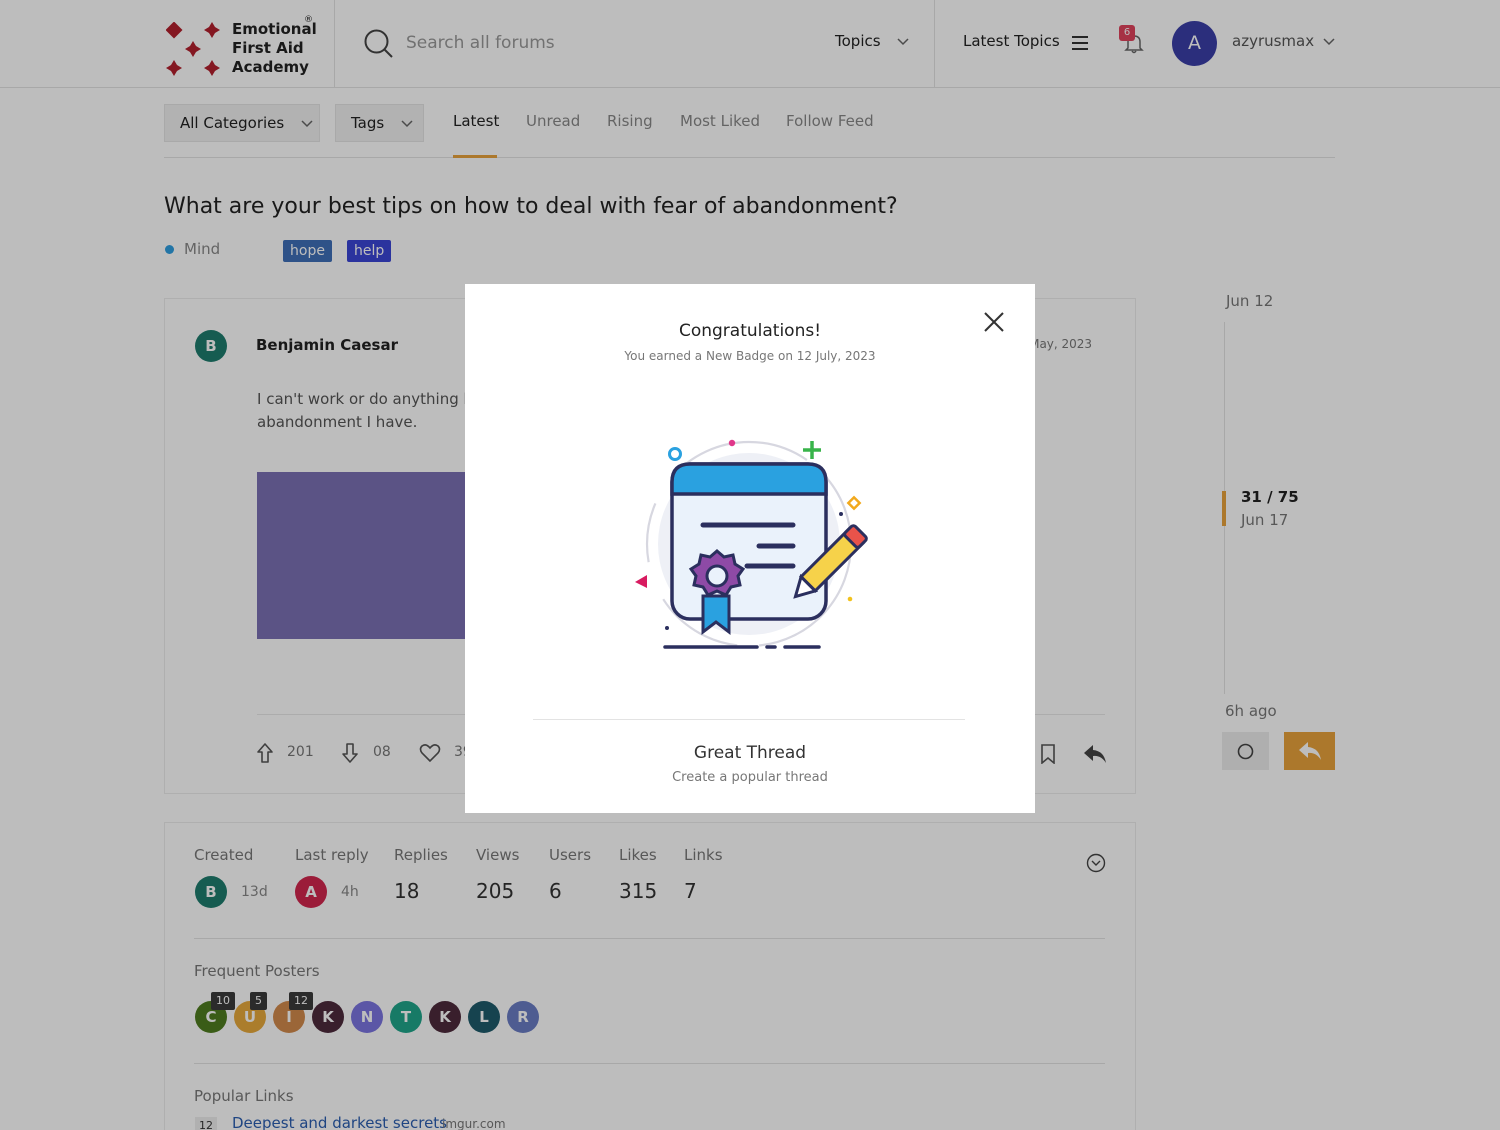  Describe the element at coordinates (750, 753) in the screenshot. I see `badge-name: Great Thread` at that location.